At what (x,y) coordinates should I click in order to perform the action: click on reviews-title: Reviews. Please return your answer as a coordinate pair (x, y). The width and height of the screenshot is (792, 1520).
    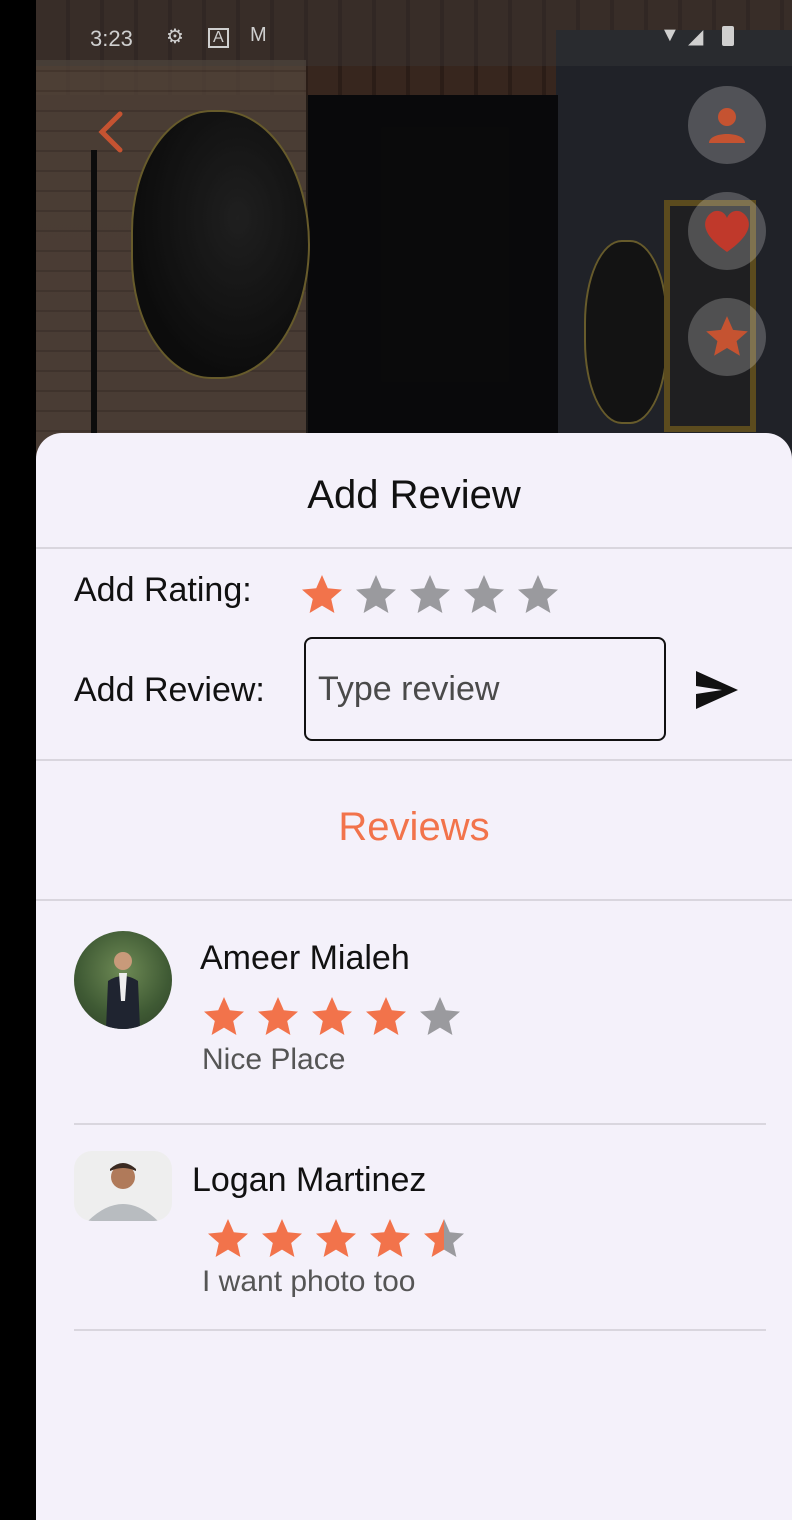
    Looking at the image, I should click on (414, 827).